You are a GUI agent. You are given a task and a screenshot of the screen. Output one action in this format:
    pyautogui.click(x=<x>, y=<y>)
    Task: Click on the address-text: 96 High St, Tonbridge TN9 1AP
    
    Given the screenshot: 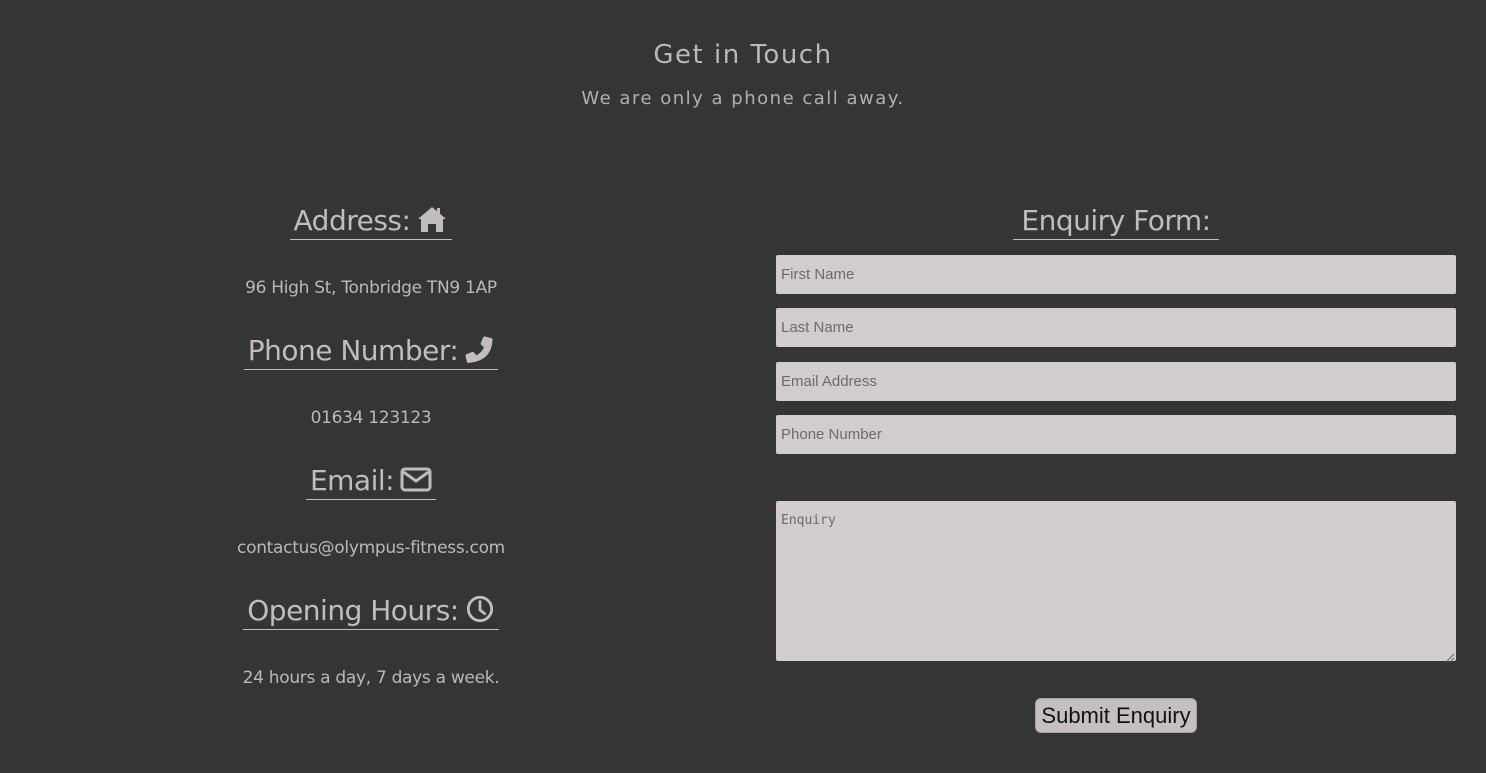 What is the action you would take?
    pyautogui.click(x=371, y=288)
    